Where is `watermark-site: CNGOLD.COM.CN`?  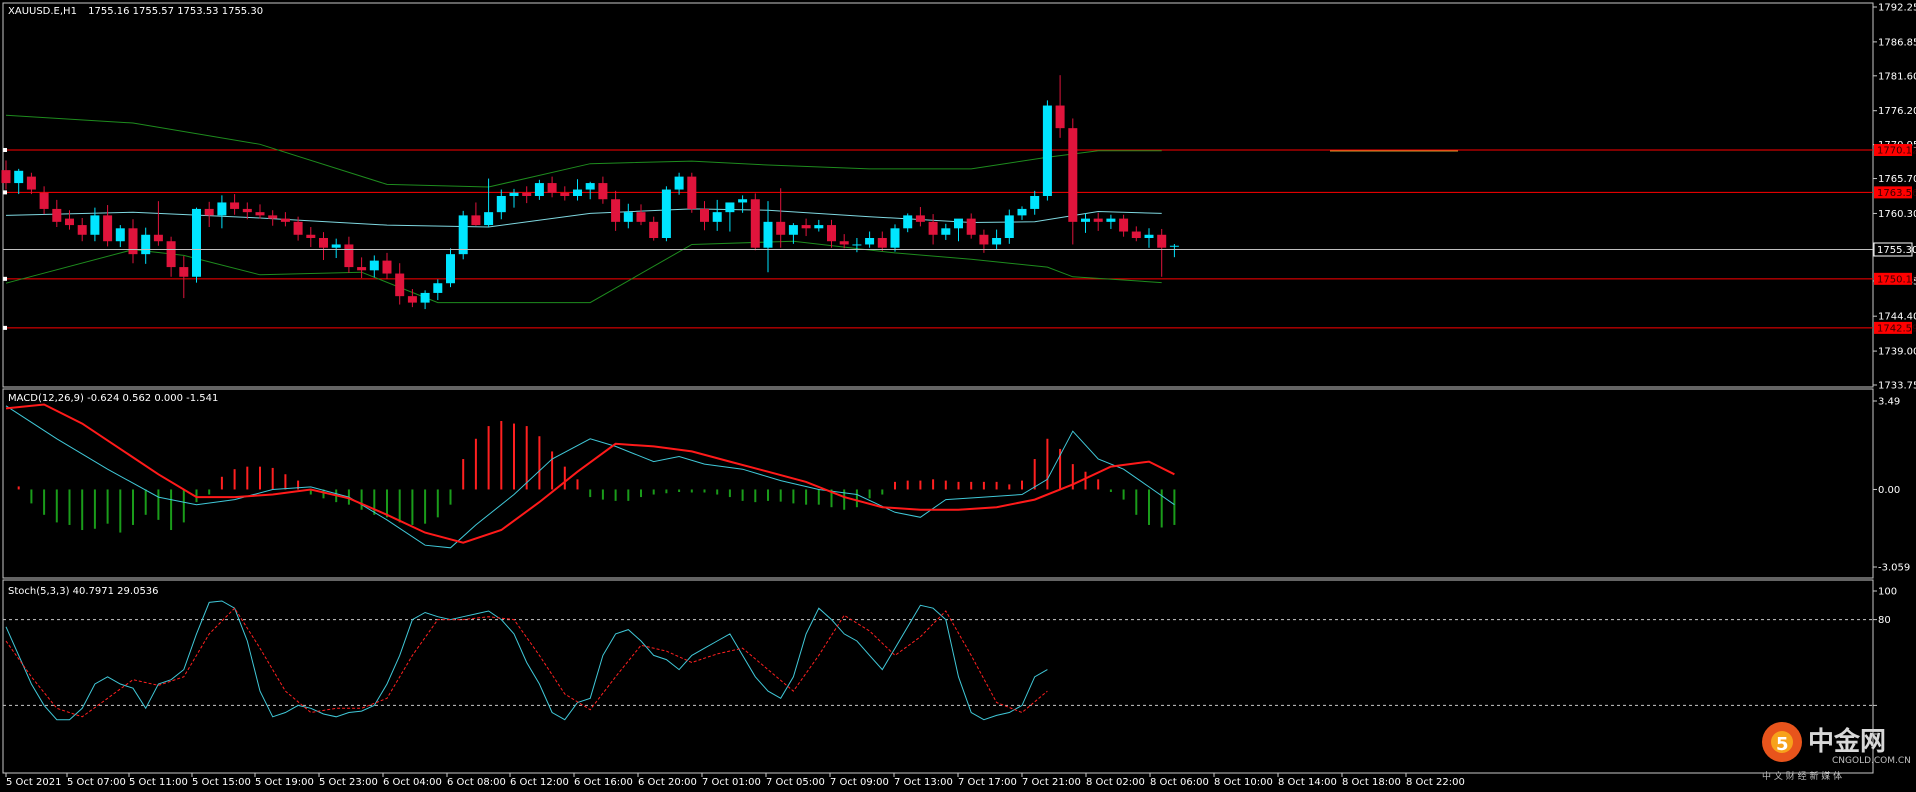
watermark-site: CNGOLD.COM.CN is located at coordinates (1871, 761).